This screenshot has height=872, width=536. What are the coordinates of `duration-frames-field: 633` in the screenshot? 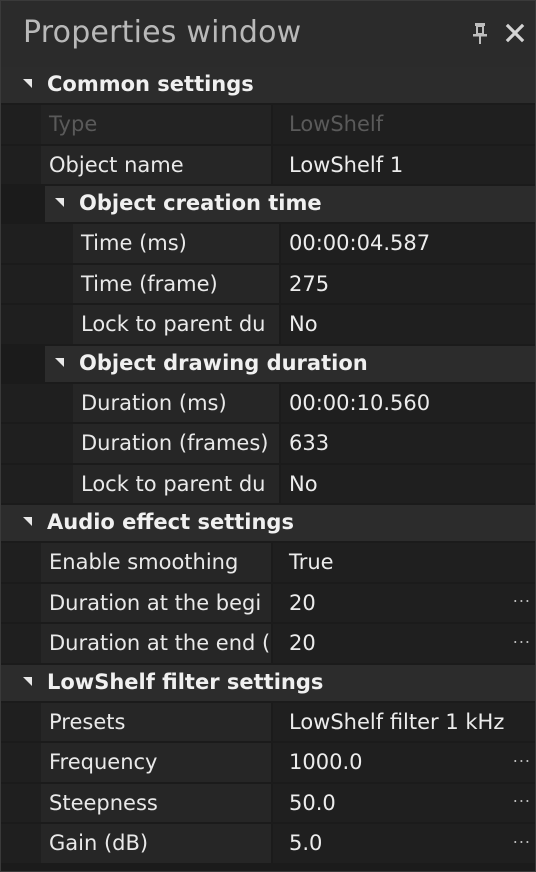 It's located at (408, 443).